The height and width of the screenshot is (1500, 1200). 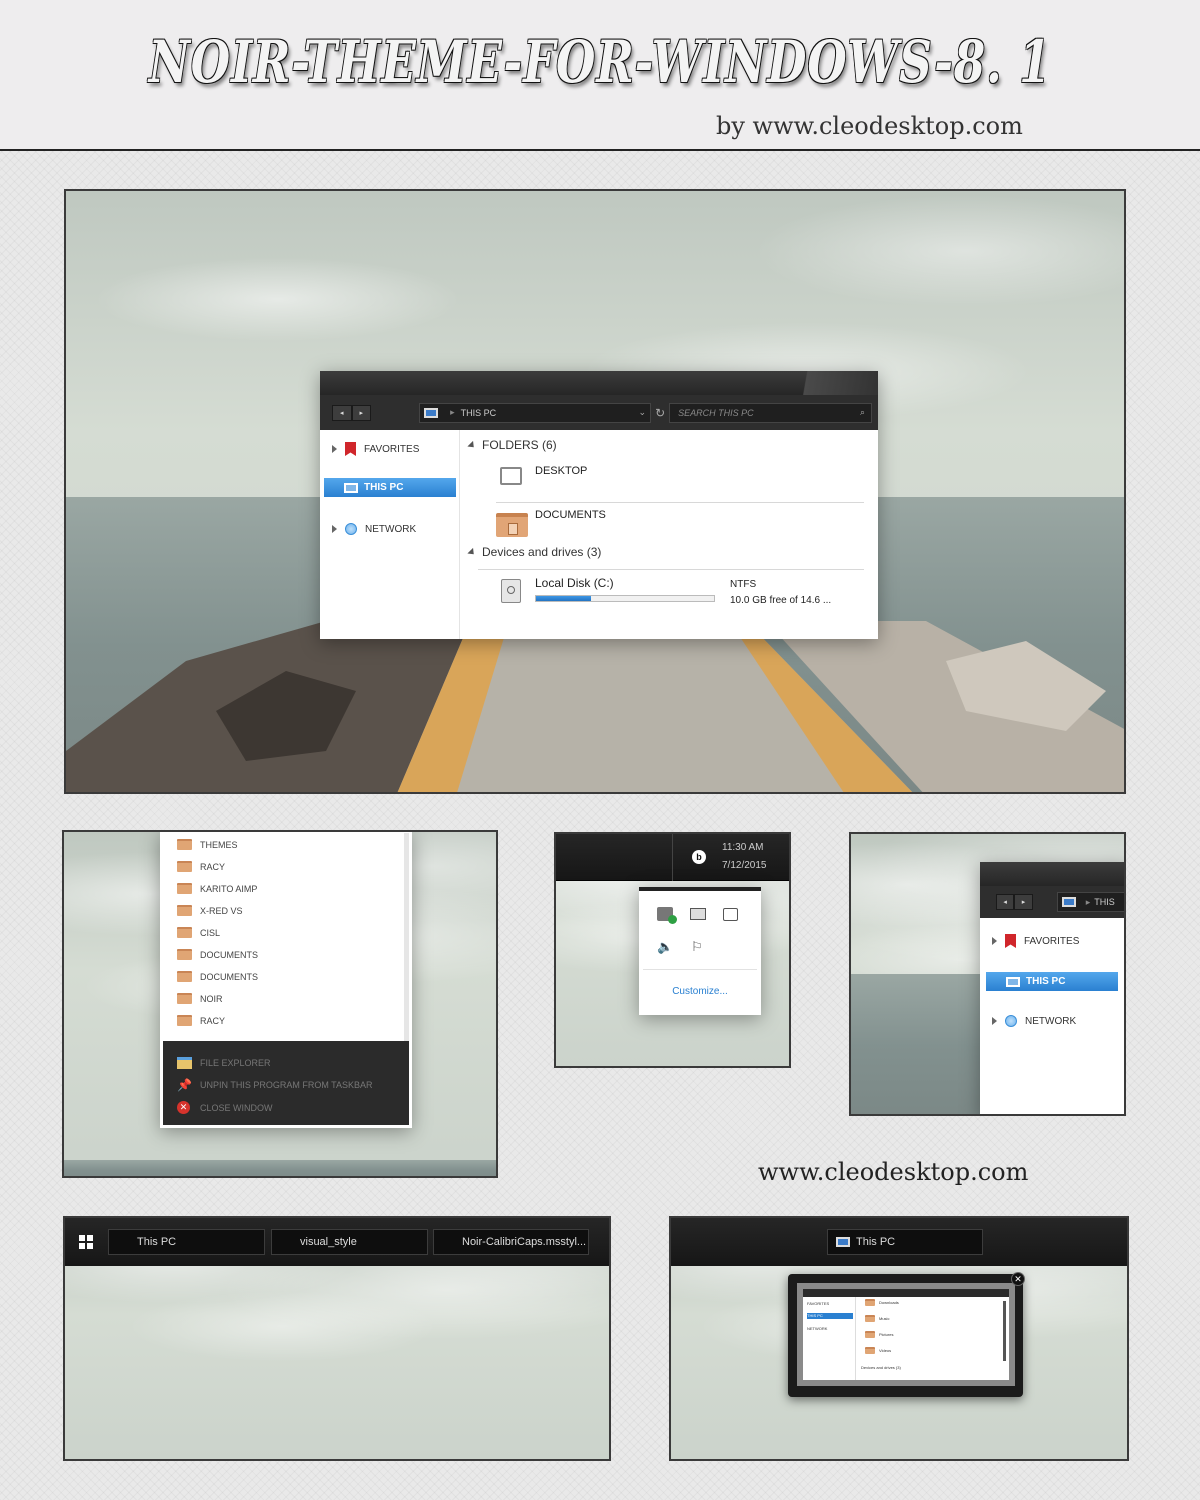 What do you see at coordinates (184, 1063) in the screenshot?
I see `file-explorer-icon` at bounding box center [184, 1063].